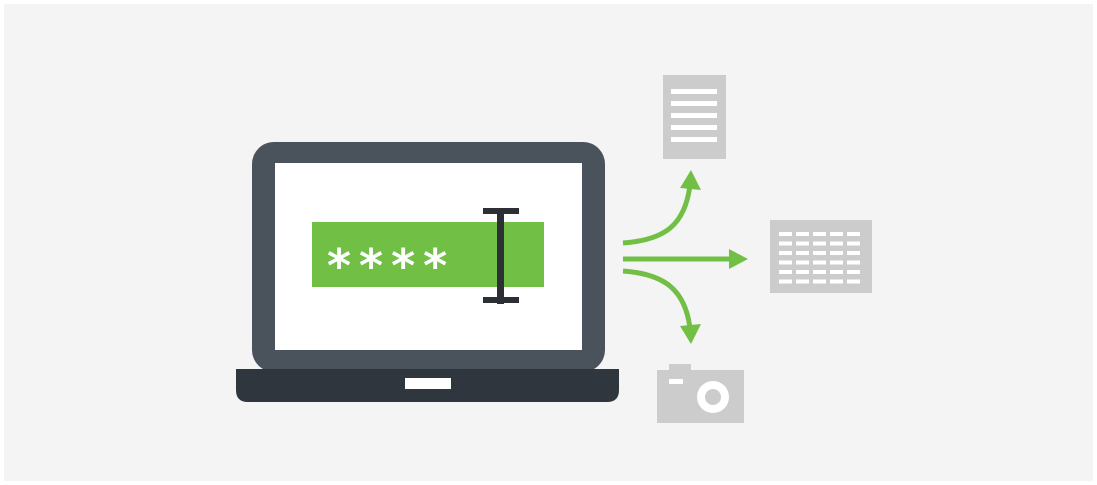 Image resolution: width=1097 pixels, height=485 pixels. I want to click on document-icon, so click(694, 117).